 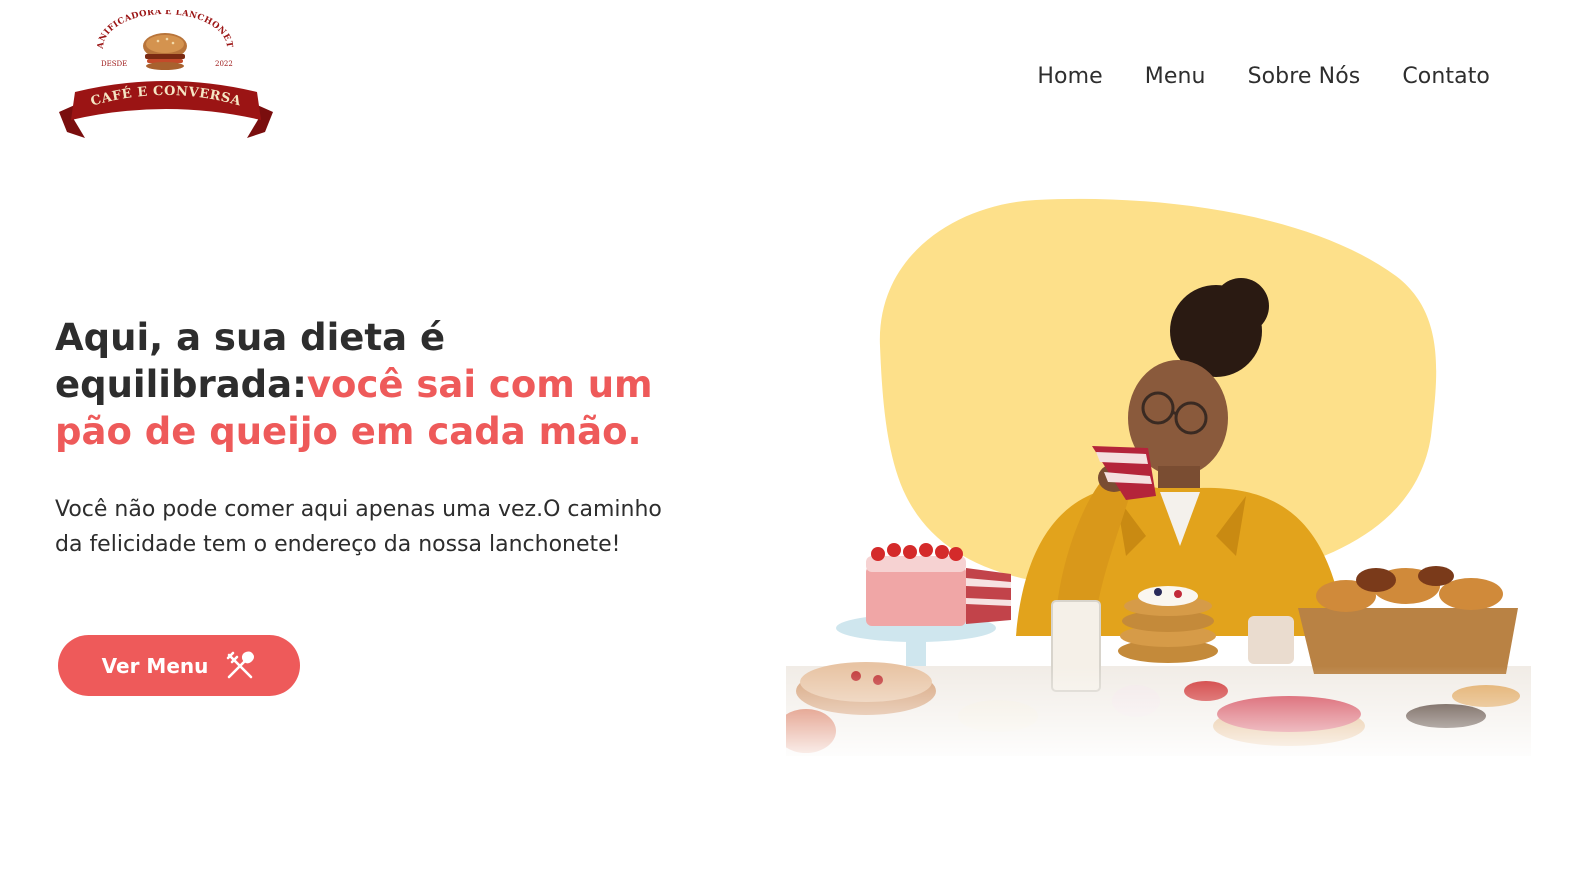 What do you see at coordinates (164, 74) in the screenshot?
I see `logo-graphic: PANIFICADORA E LANCHONETE DESDE 2022` at bounding box center [164, 74].